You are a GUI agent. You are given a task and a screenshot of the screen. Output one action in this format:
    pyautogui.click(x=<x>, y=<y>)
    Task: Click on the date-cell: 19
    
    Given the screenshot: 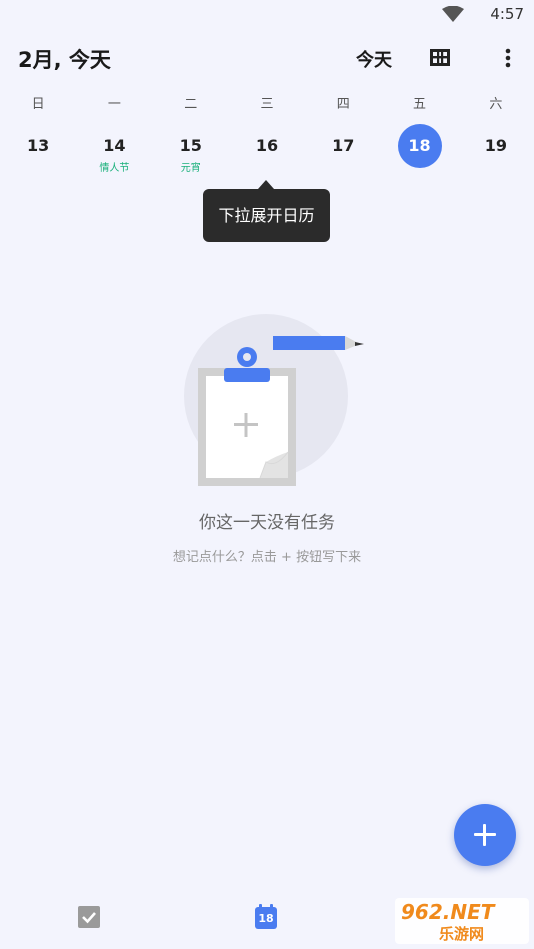 What is the action you would take?
    pyautogui.click(x=496, y=149)
    